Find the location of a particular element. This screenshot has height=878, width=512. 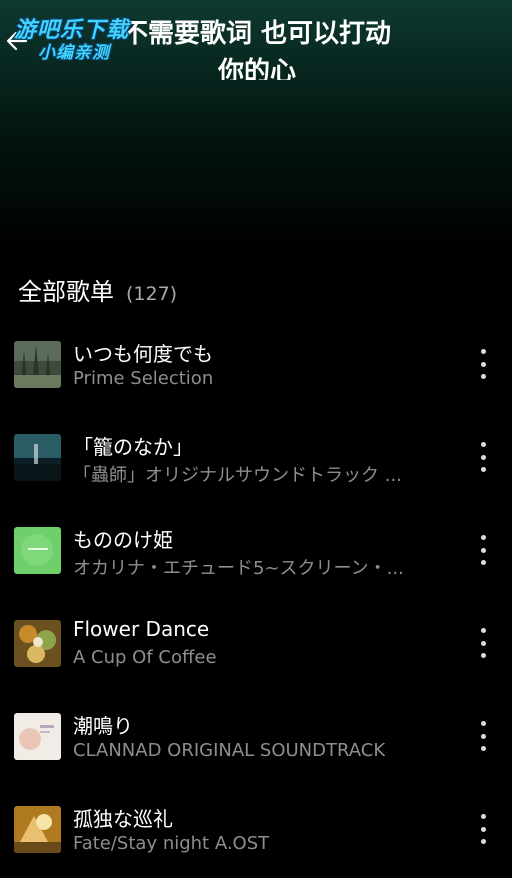

song-title: 「籠のなか」 is located at coordinates (133, 447).